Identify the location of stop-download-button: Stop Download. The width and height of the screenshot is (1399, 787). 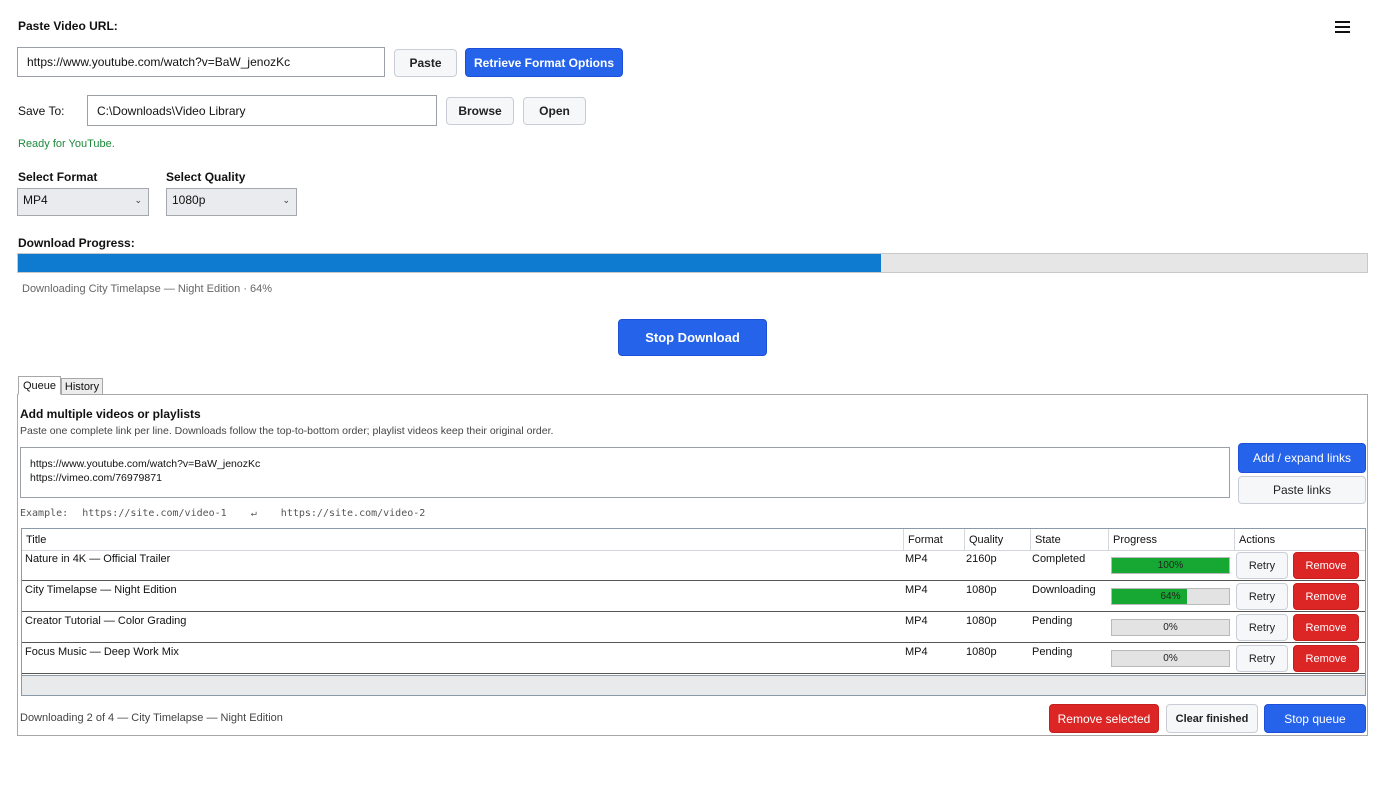
(692, 337).